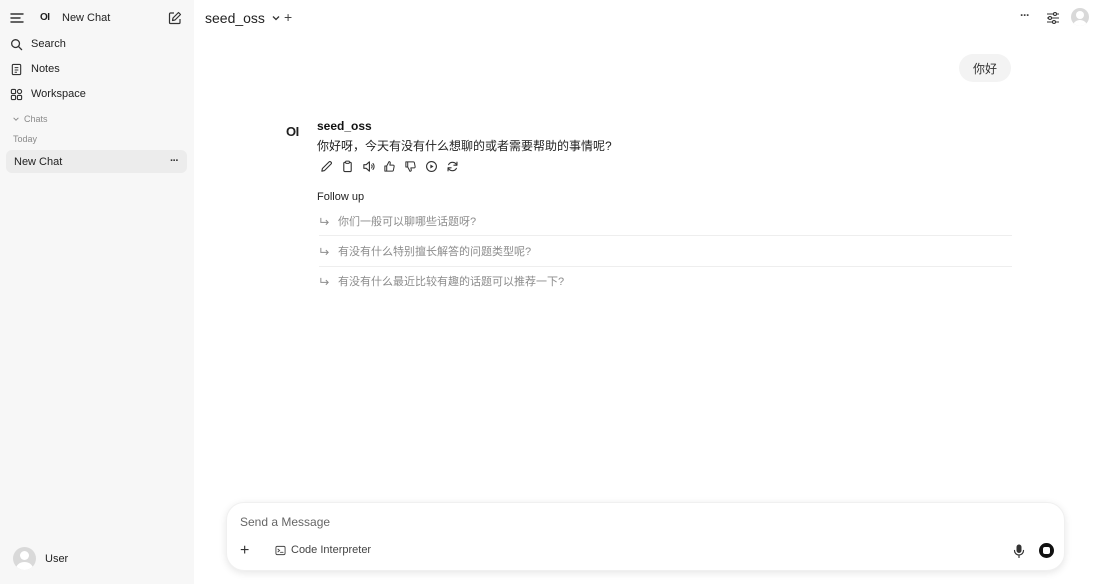 This screenshot has height=584, width=1098. What do you see at coordinates (36, 119) in the screenshot?
I see `chats-section-label: Chats` at bounding box center [36, 119].